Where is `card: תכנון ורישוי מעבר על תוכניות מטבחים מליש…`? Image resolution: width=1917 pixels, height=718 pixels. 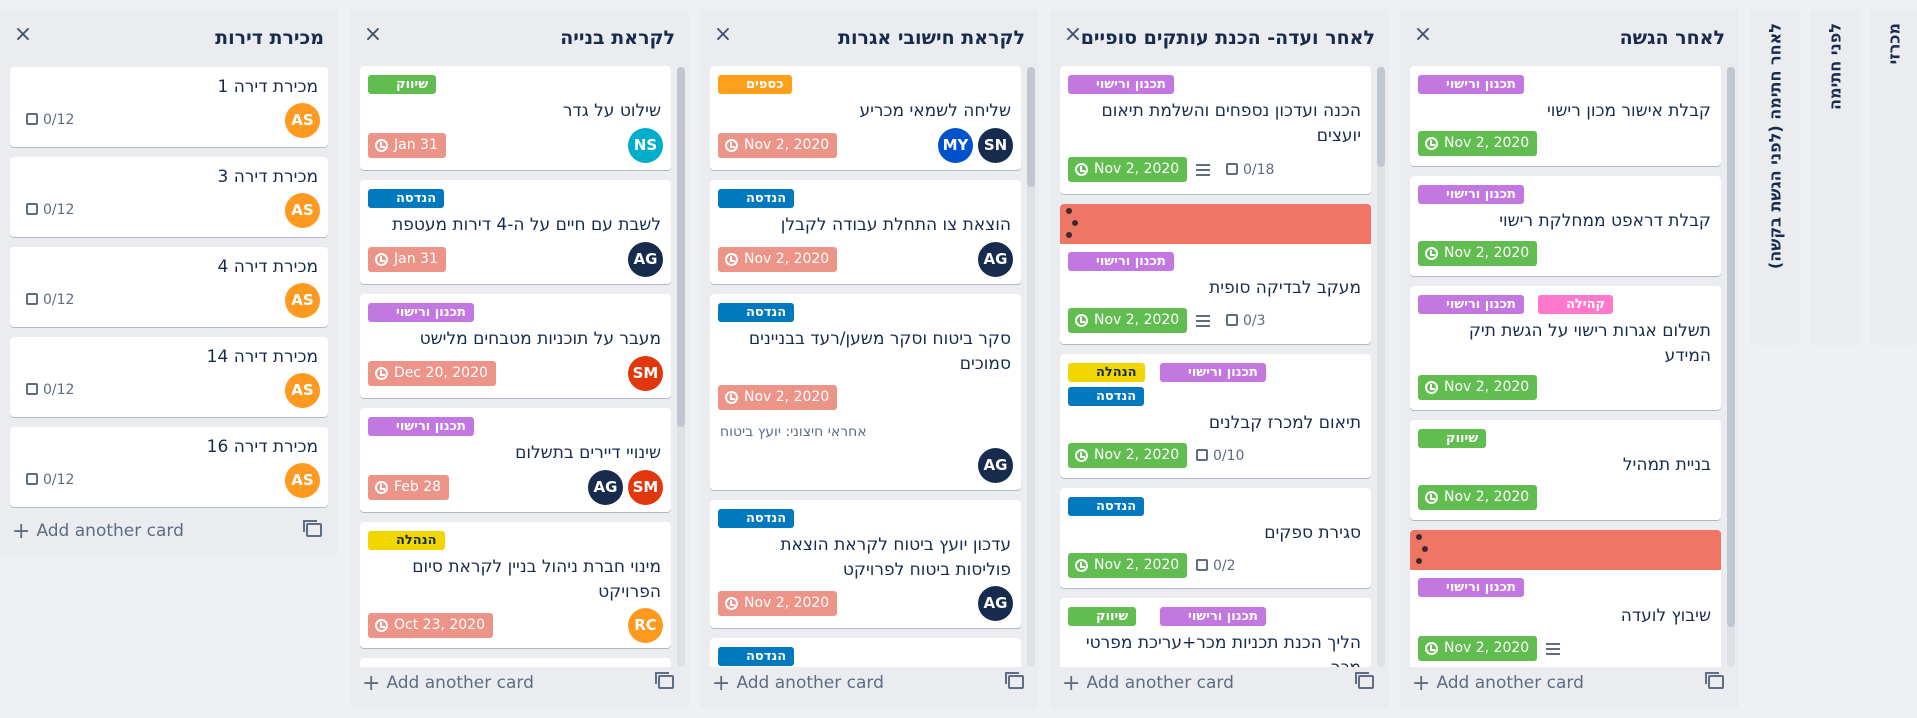 card: תכנון ורישוי מעבר על תוכניות מטבחים מליש… is located at coordinates (515, 346).